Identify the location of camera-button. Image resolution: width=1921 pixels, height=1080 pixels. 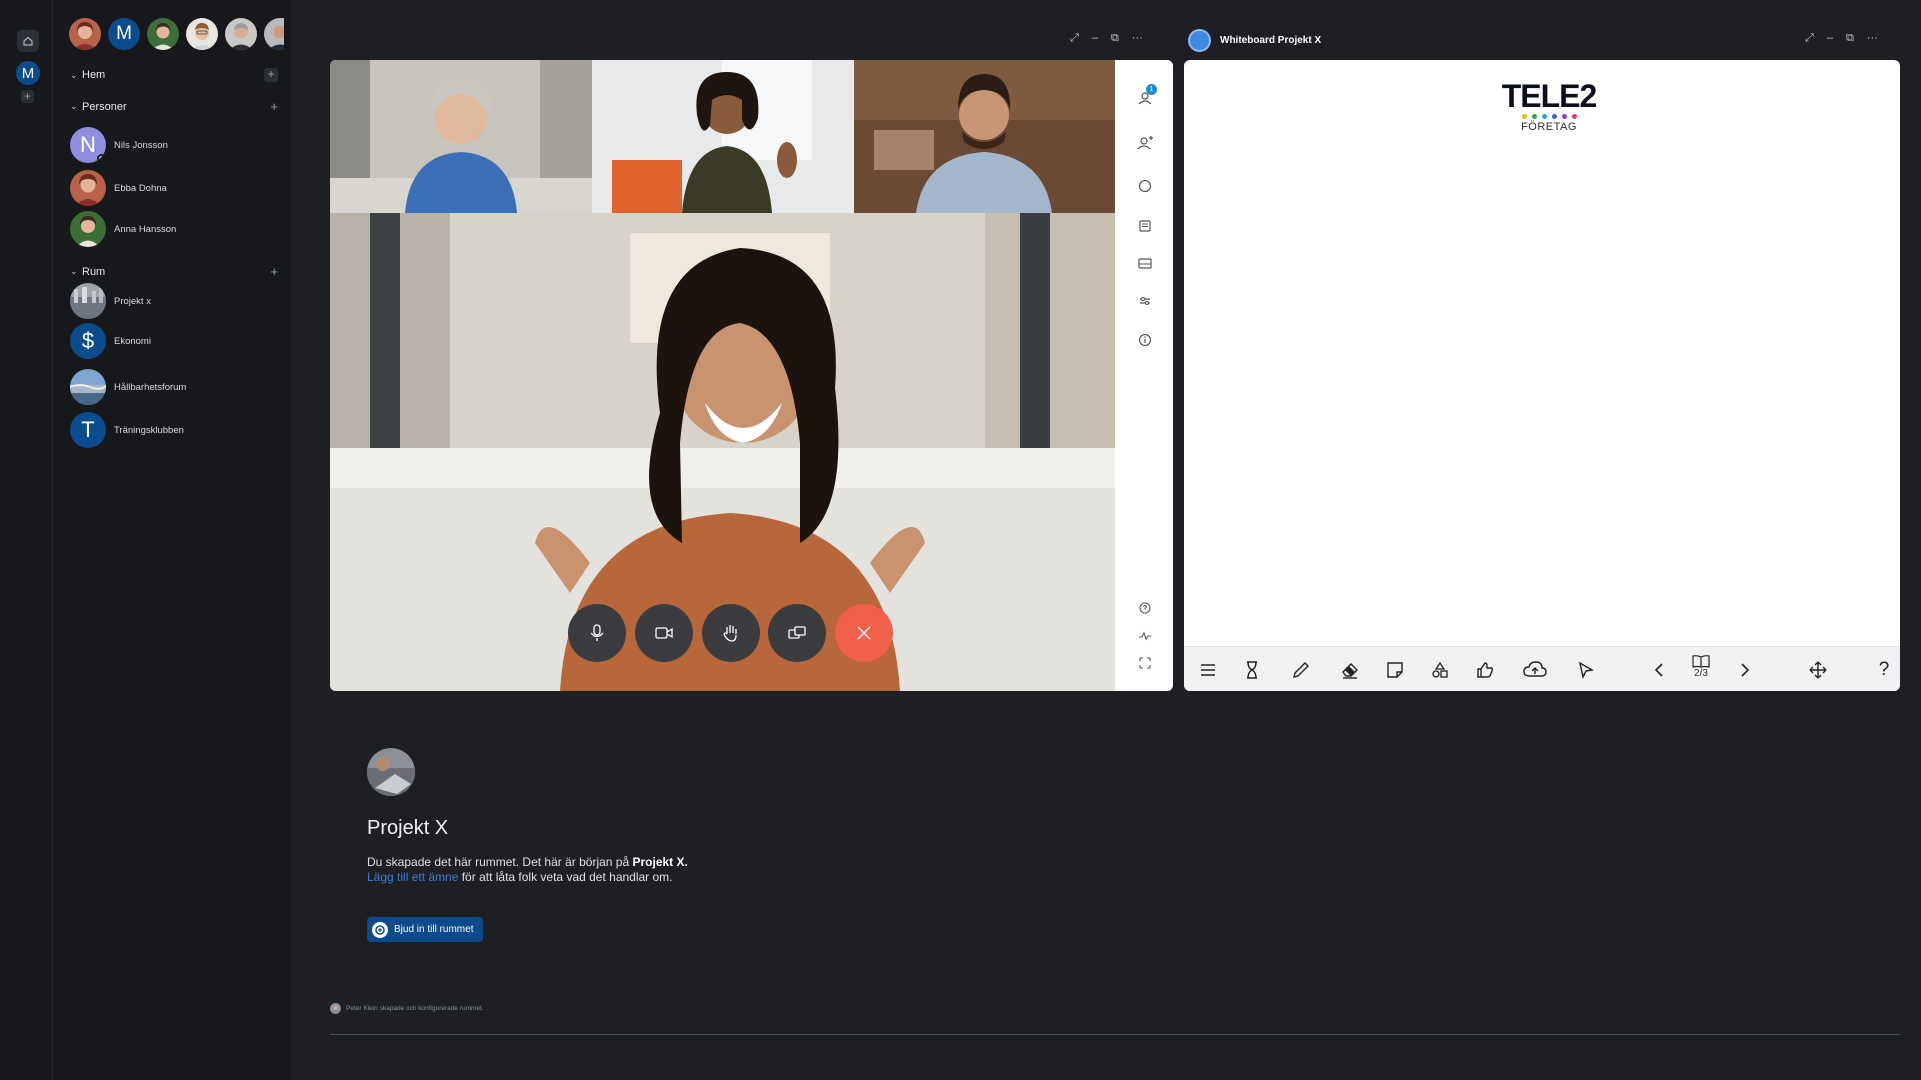
(664, 633).